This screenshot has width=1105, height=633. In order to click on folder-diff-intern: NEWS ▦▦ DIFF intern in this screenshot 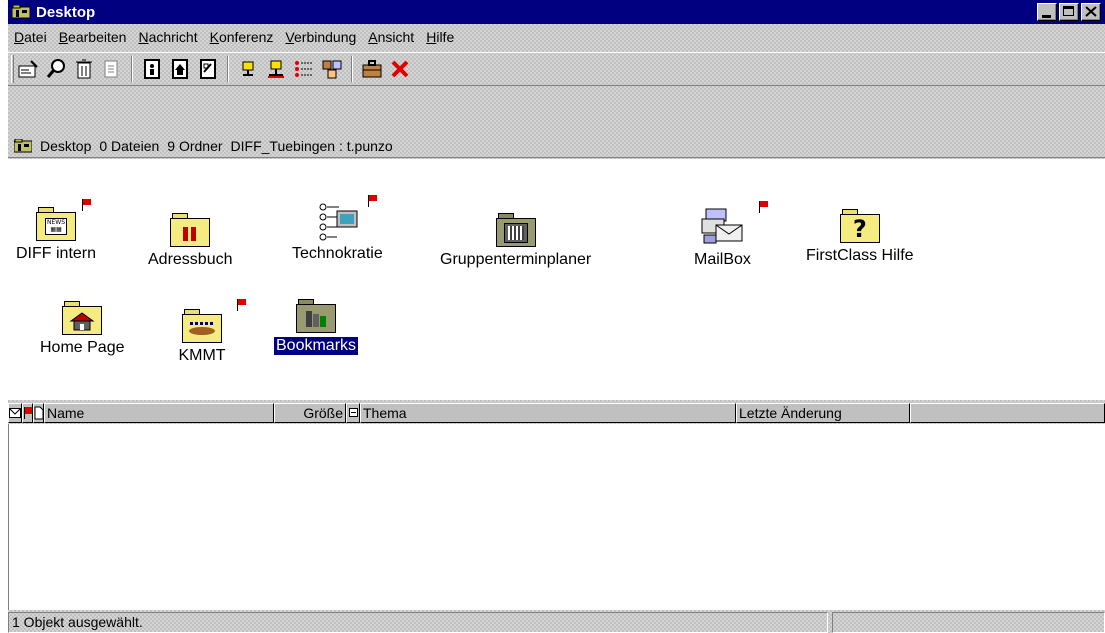, I will do `click(56, 231)`.